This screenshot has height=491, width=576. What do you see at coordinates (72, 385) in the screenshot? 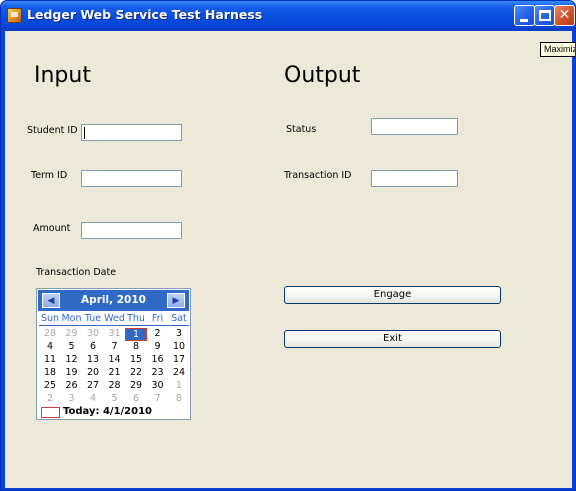
I see `calendar-day: 26` at bounding box center [72, 385].